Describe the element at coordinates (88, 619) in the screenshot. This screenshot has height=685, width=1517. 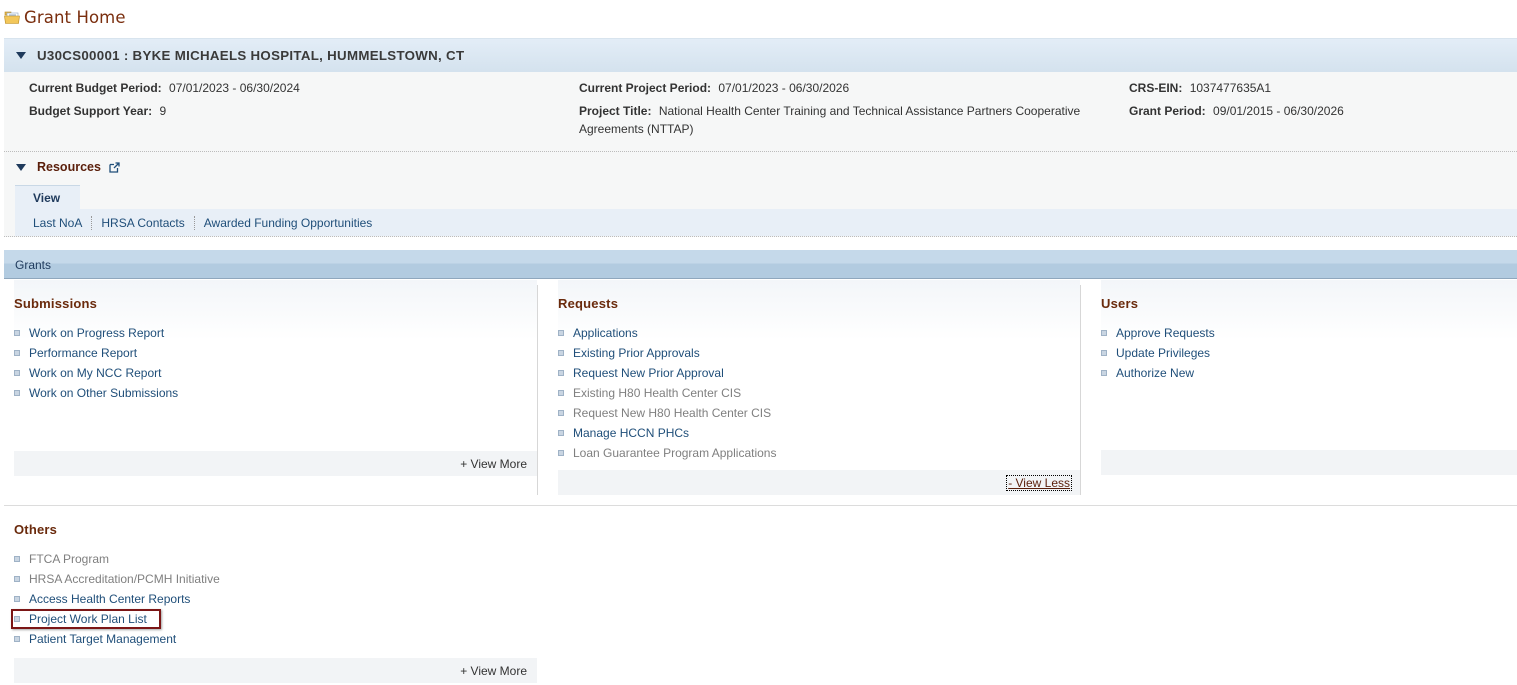
I see `link-project-work-plan-list: Project Work Plan List` at that location.